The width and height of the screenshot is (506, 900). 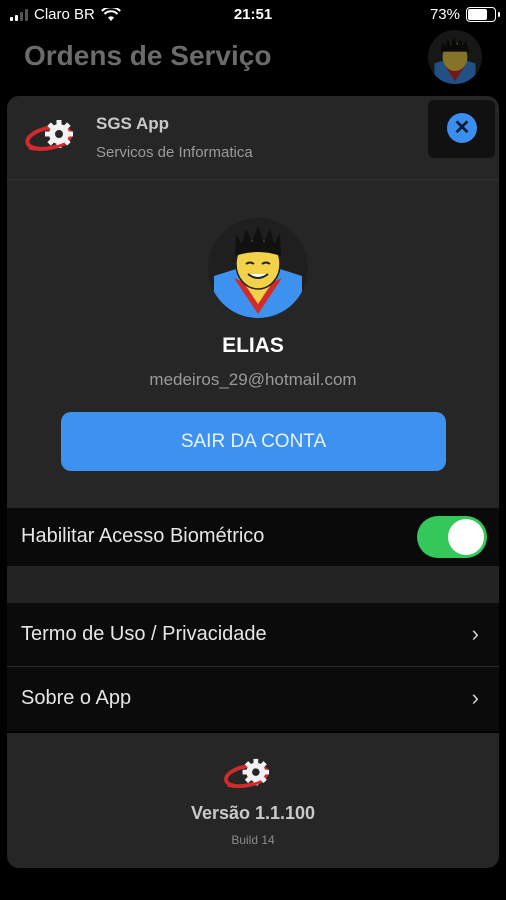 What do you see at coordinates (253, 379) in the screenshot?
I see `user-email: medeiros_29@hotmail.com` at bounding box center [253, 379].